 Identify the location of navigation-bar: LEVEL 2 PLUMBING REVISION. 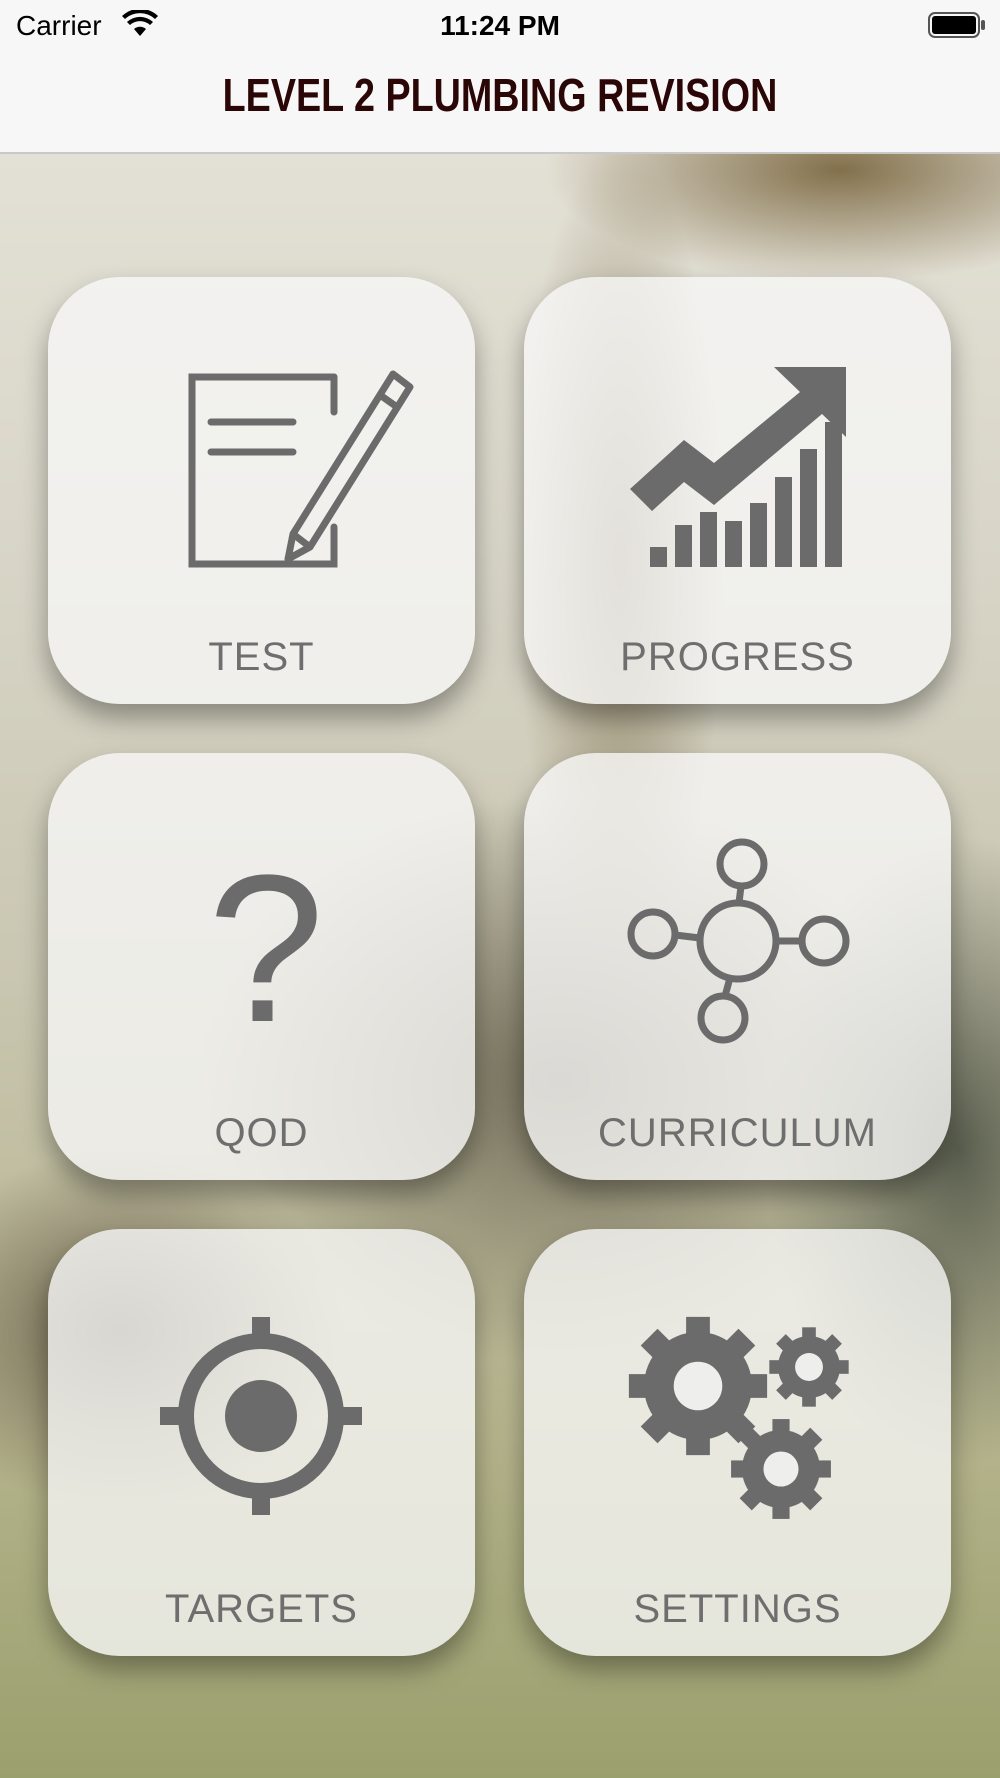
(500, 103).